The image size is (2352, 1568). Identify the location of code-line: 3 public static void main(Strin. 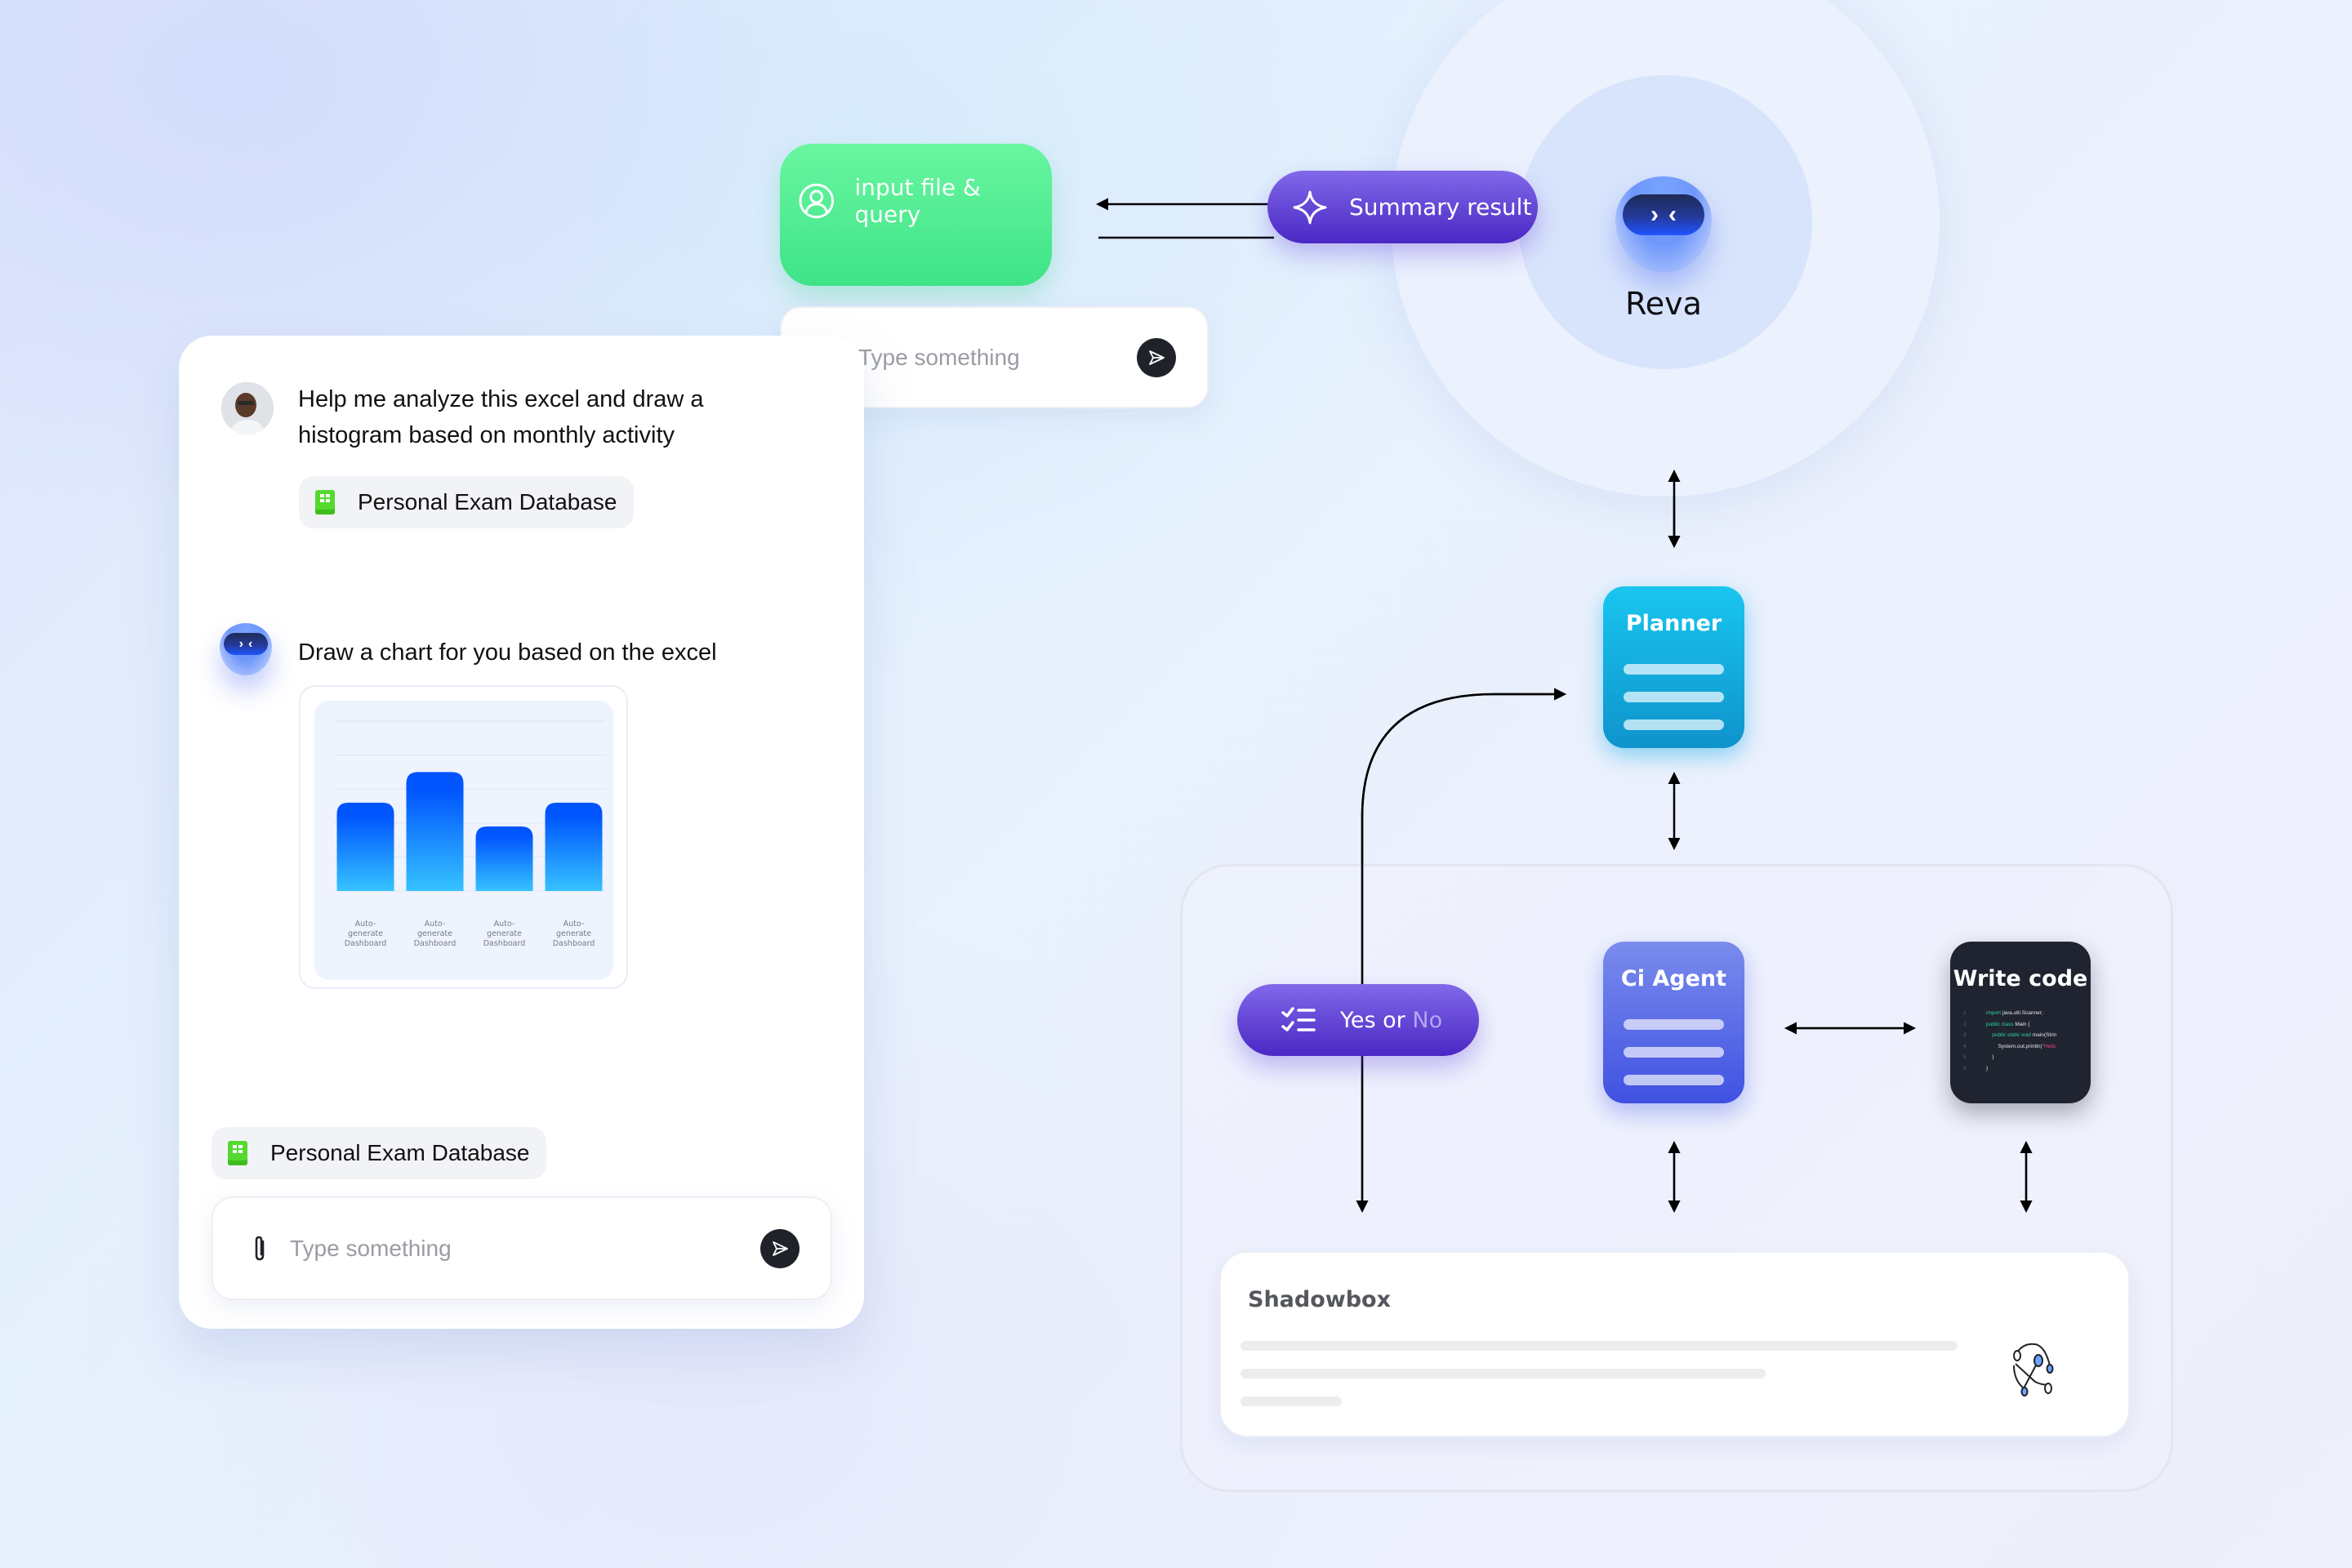
(2009, 1035).